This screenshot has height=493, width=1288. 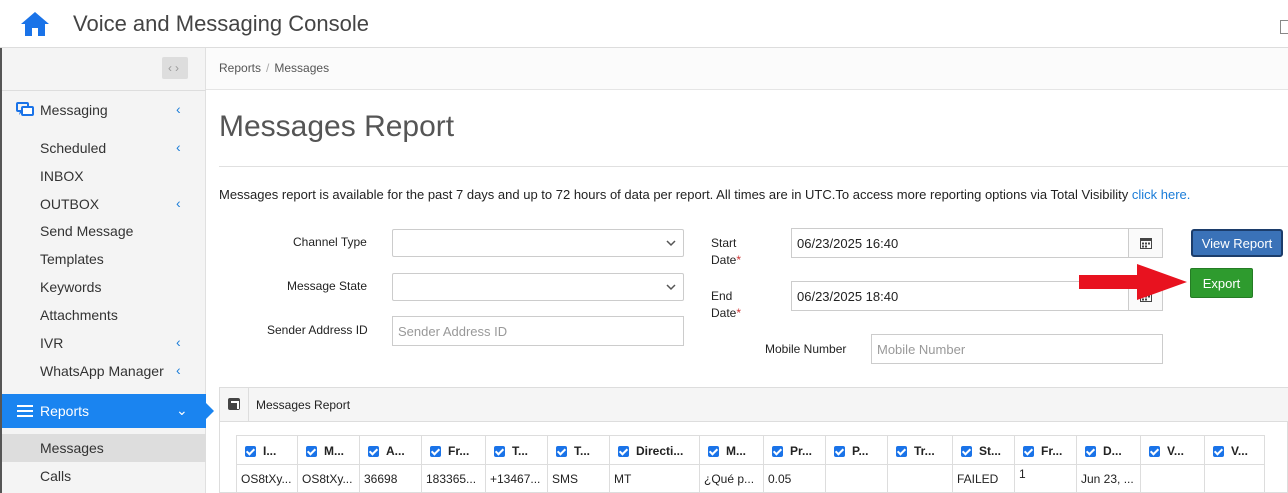 What do you see at coordinates (62, 176) in the screenshot?
I see `sidebar-item-inbox: INBOX` at bounding box center [62, 176].